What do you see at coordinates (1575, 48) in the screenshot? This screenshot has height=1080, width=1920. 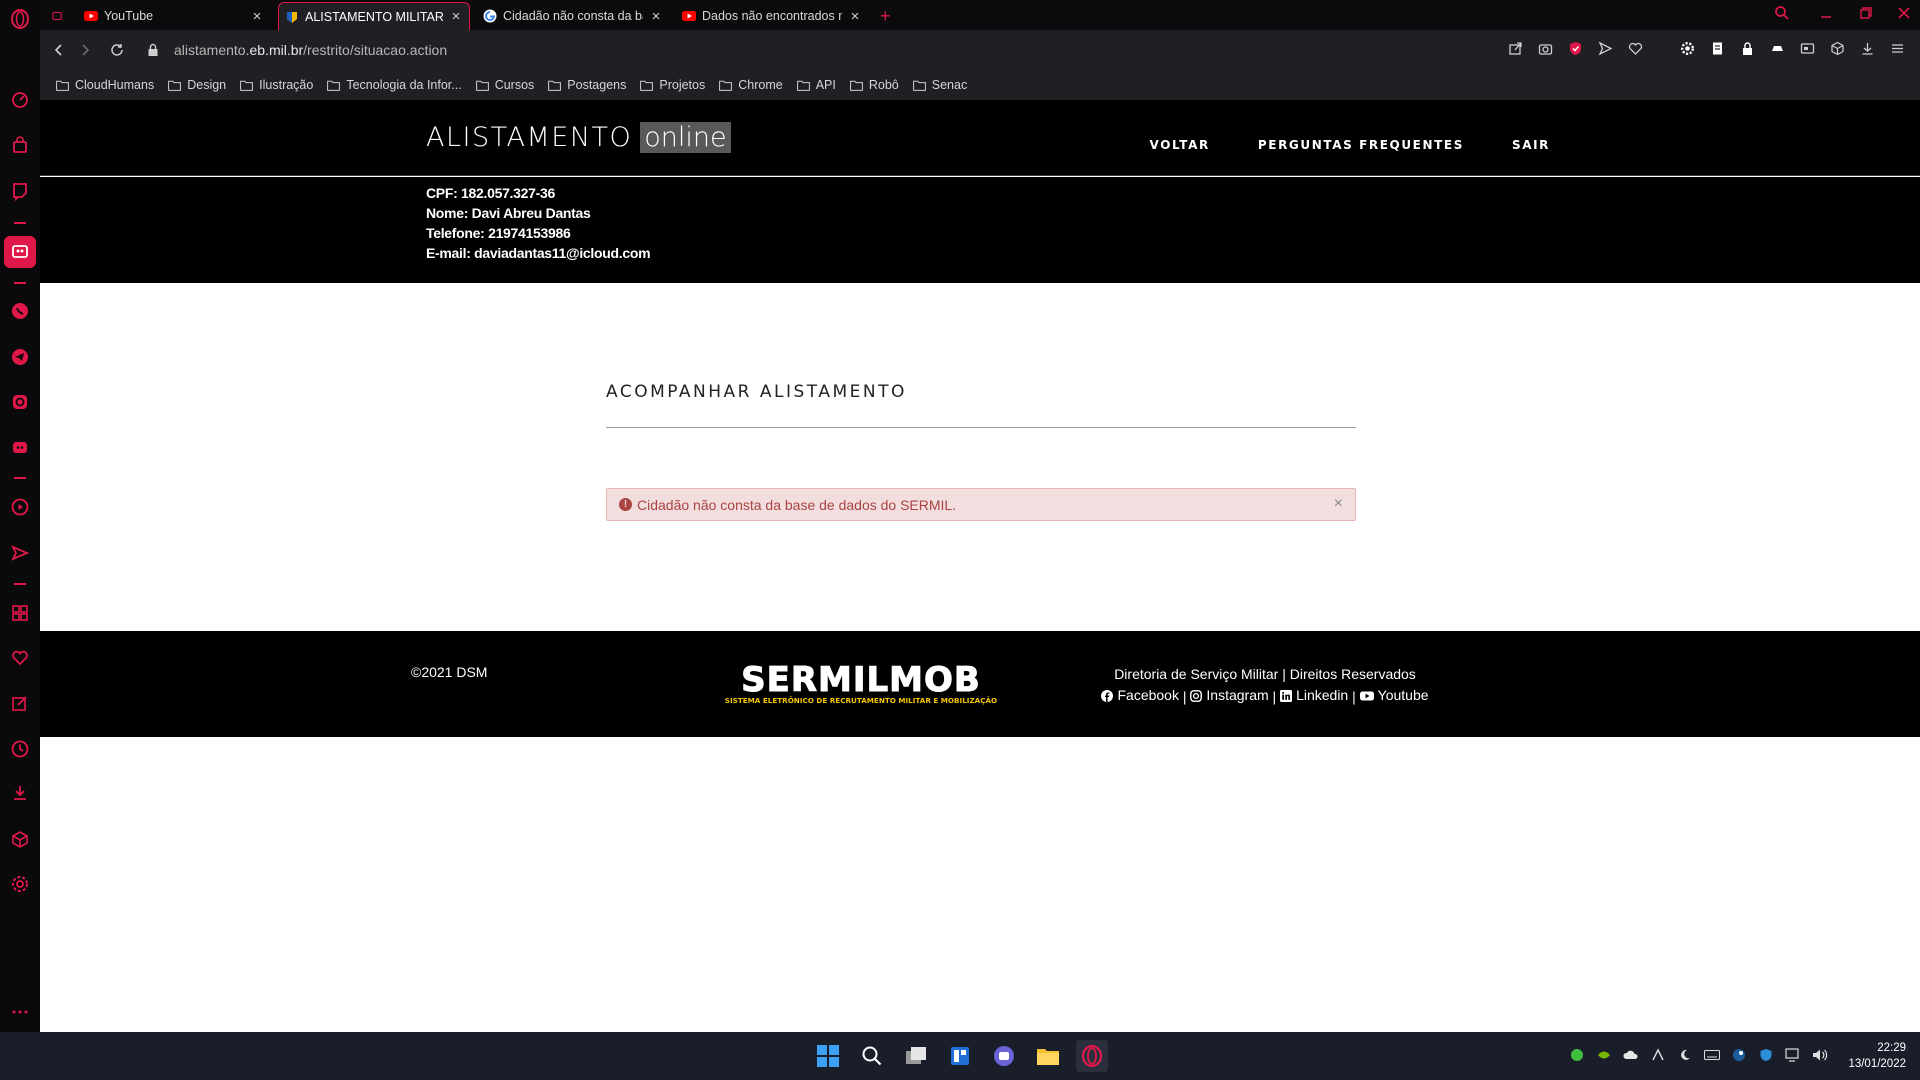 I see `adblock-shield-icon` at bounding box center [1575, 48].